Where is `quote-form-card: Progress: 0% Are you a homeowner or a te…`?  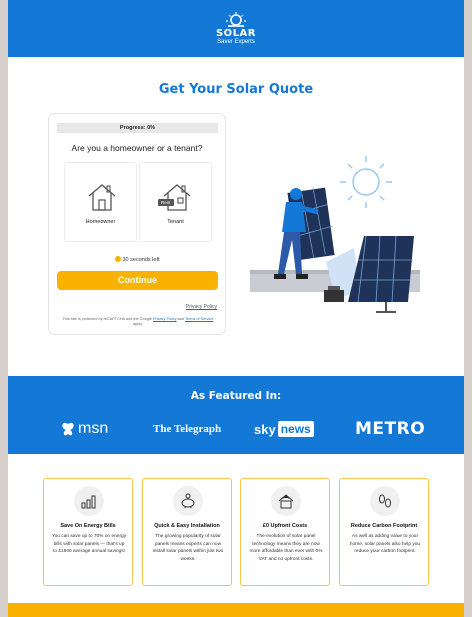 quote-form-card: Progress: 0% Are you a homeowner or a te… is located at coordinates (137, 224).